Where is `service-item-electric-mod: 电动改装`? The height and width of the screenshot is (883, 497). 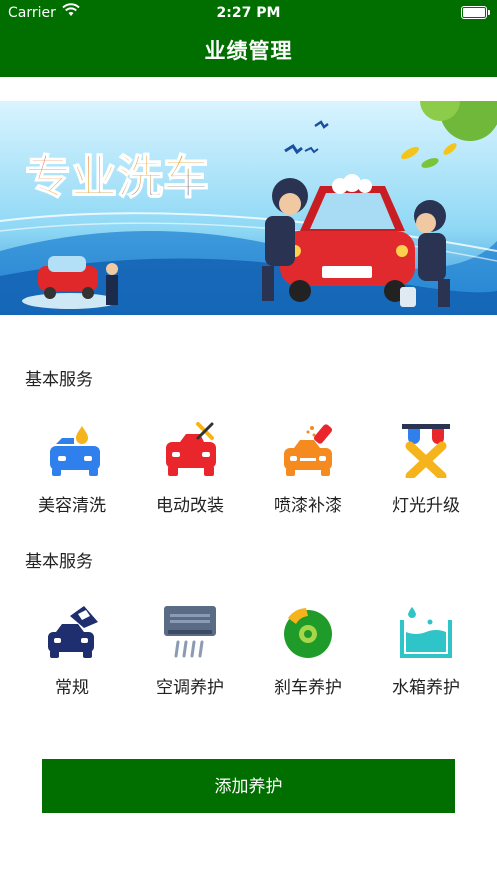 service-item-electric-mod: 电动改装 is located at coordinates (190, 477).